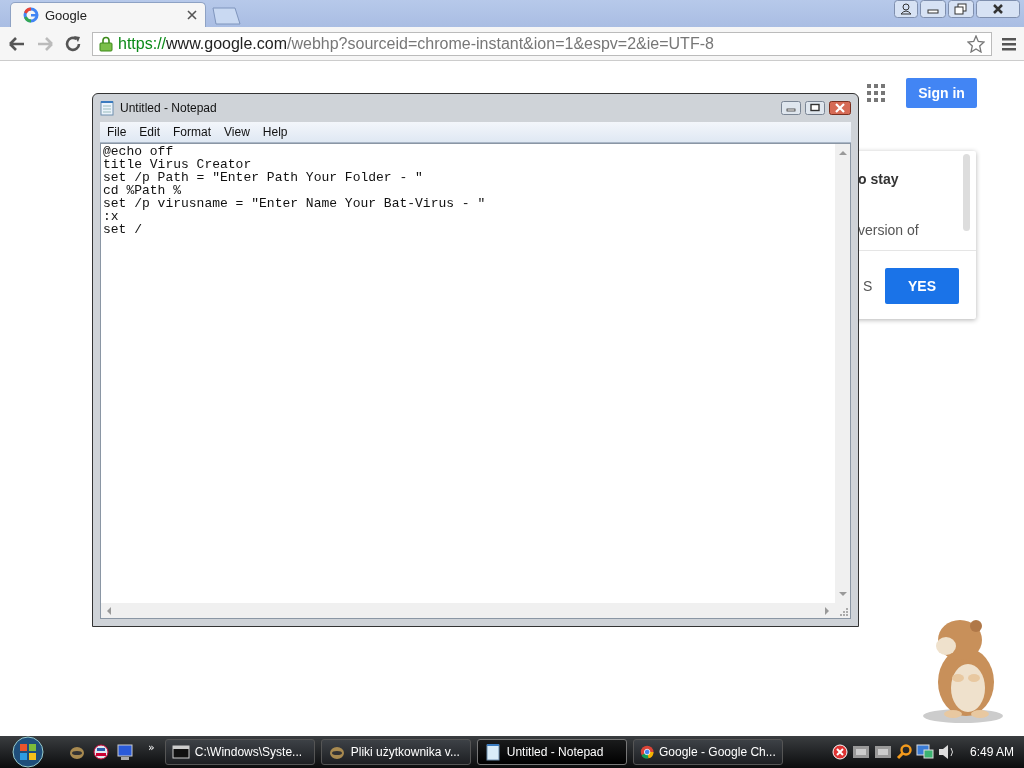 The height and width of the screenshot is (768, 1024). Describe the element at coordinates (31, 15) in the screenshot. I see `google-logo-icon` at that location.